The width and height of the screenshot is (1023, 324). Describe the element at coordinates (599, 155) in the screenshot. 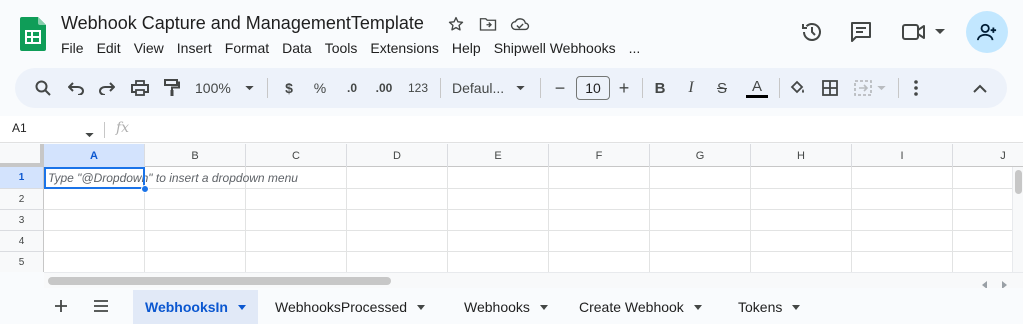

I see `column-header-f: F` at that location.